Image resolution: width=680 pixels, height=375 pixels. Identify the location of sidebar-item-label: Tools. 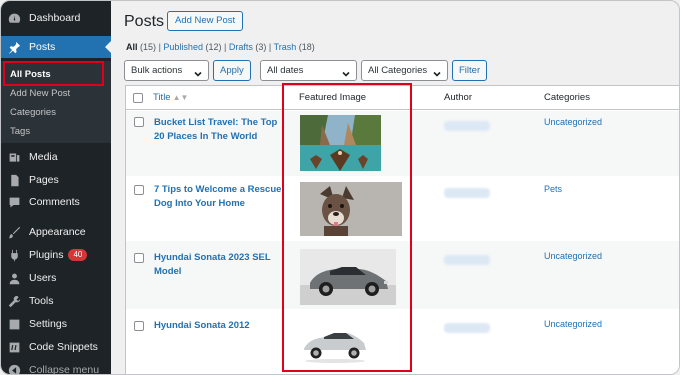
(41, 301).